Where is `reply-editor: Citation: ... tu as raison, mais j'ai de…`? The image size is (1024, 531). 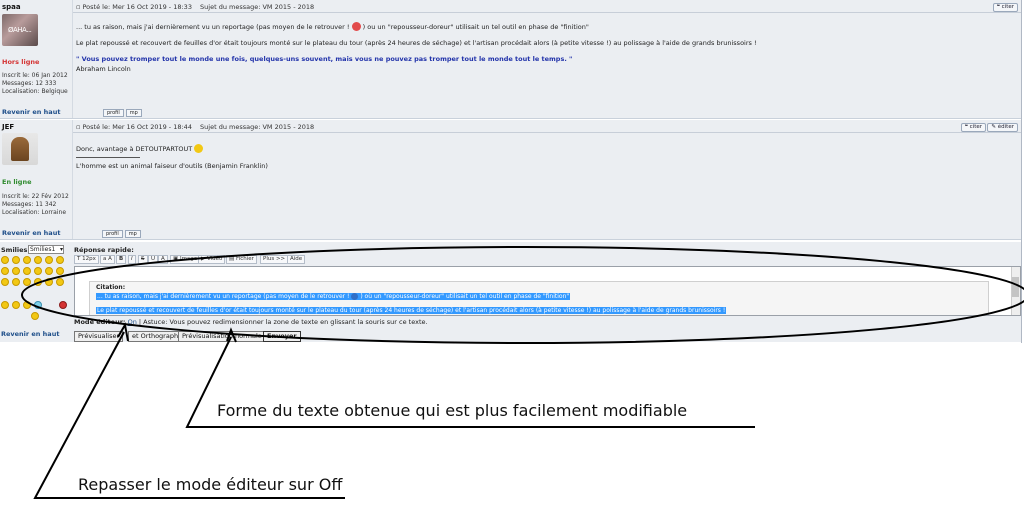
reply-editor: Citation: ... tu as raison, mais j'ai de… is located at coordinates (547, 291).